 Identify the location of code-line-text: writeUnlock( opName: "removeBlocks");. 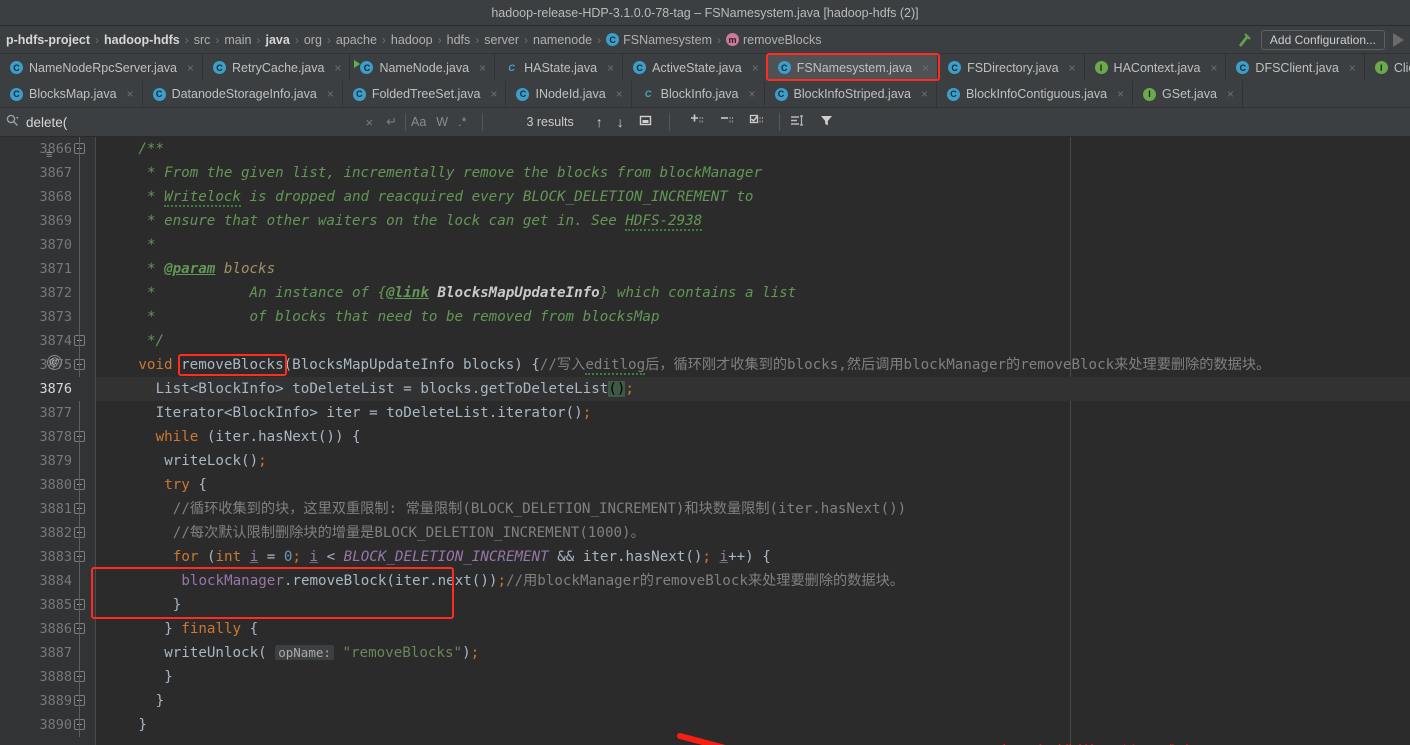
(287, 653).